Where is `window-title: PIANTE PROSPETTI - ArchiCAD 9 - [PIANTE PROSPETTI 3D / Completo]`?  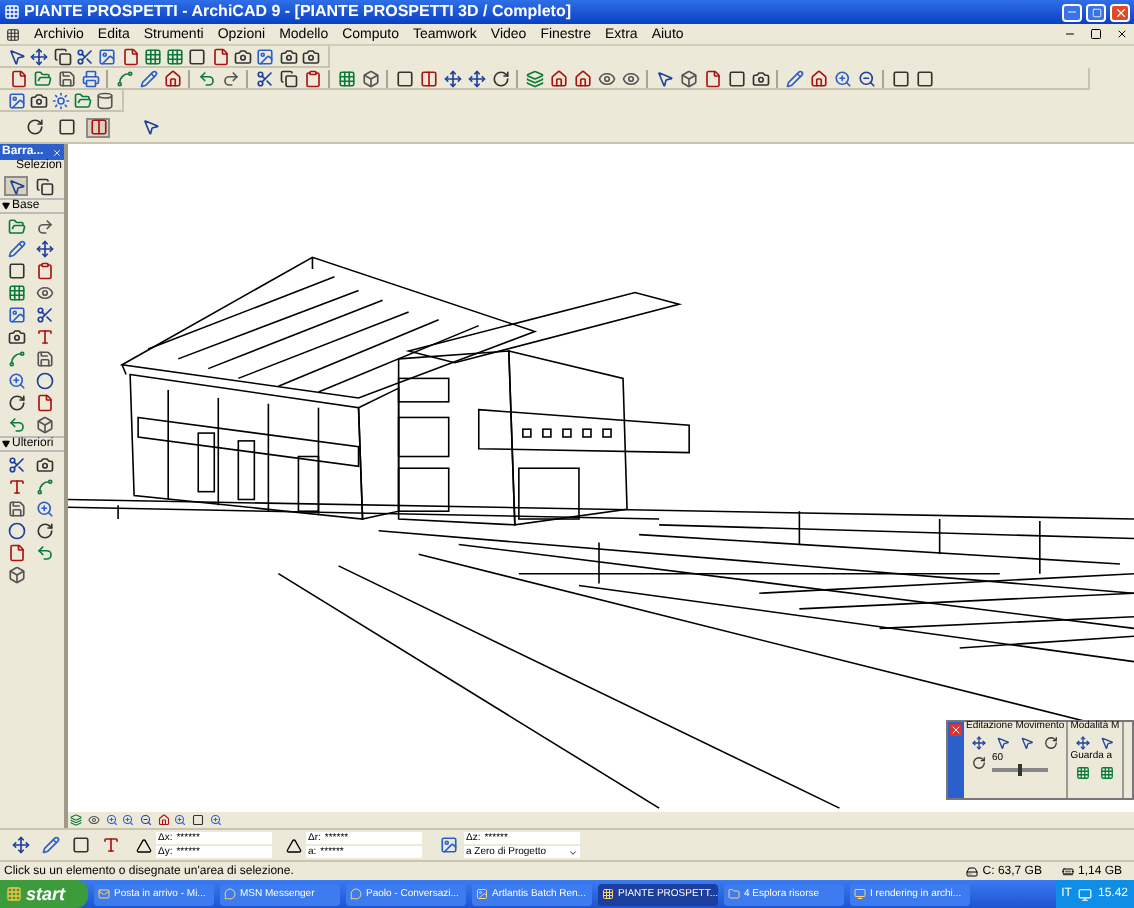
window-title: PIANTE PROSPETTI - ArchiCAD 9 - [PIANTE PROSPETTI 3D / Completo] is located at coordinates (298, 12).